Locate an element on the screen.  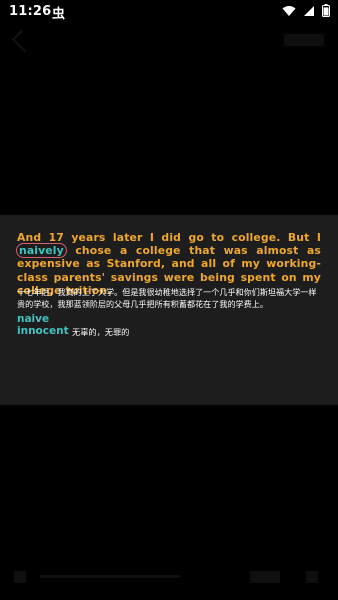
system-icons is located at coordinates (306, 10).